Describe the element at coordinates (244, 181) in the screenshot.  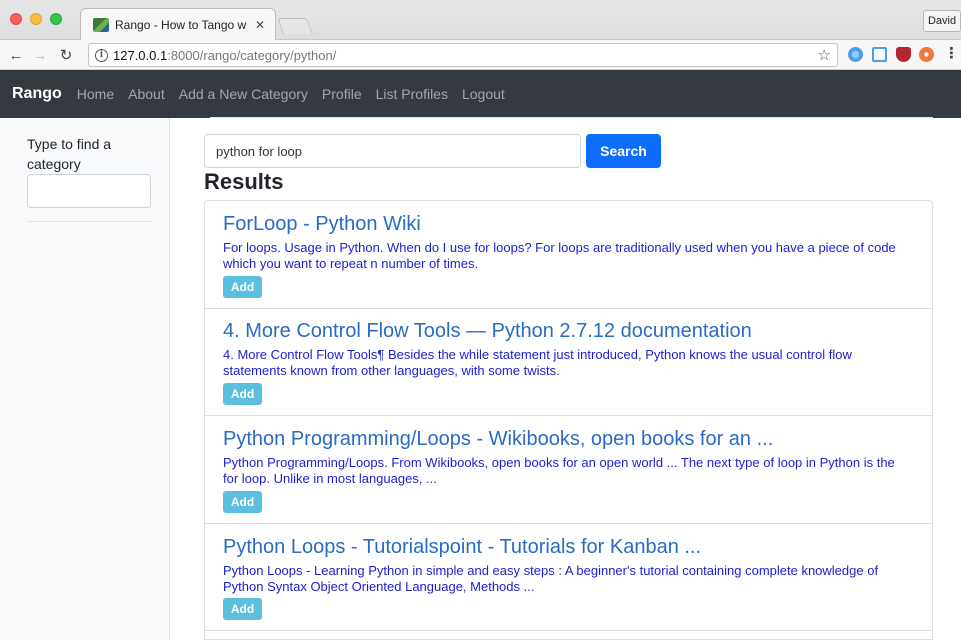
I see `results-heading: Results` at that location.